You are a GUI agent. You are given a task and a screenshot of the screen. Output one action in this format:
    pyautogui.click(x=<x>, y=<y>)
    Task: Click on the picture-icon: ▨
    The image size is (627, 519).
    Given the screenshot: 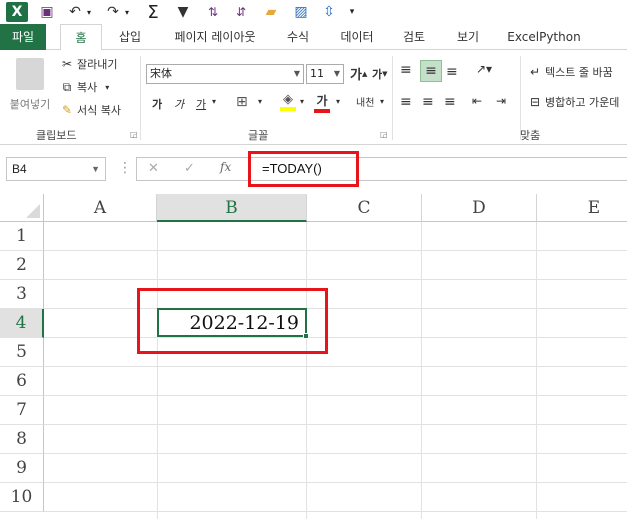 What is the action you would take?
    pyautogui.click(x=301, y=12)
    